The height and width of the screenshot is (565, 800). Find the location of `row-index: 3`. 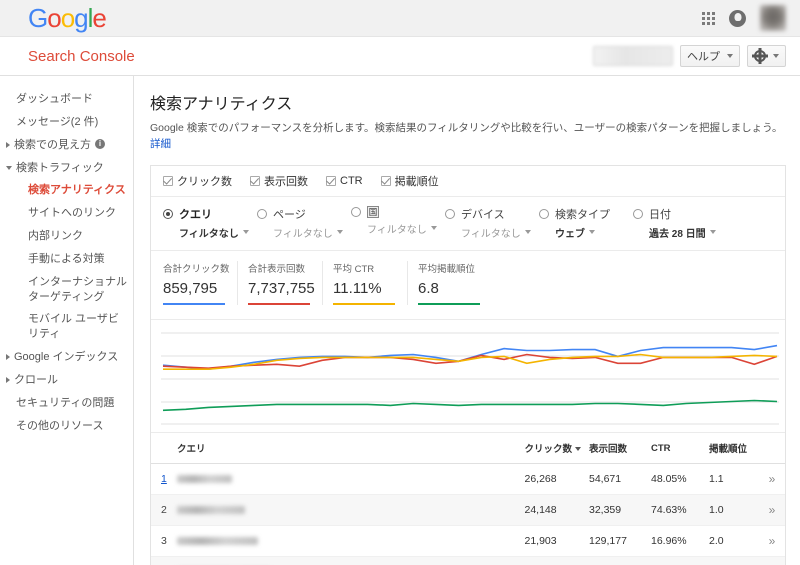

row-index: 3 is located at coordinates (164, 541).